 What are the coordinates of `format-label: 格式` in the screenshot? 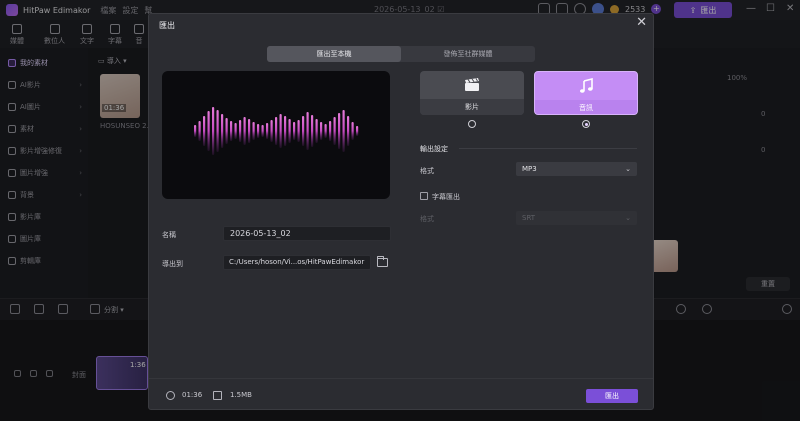 It's located at (427, 171).